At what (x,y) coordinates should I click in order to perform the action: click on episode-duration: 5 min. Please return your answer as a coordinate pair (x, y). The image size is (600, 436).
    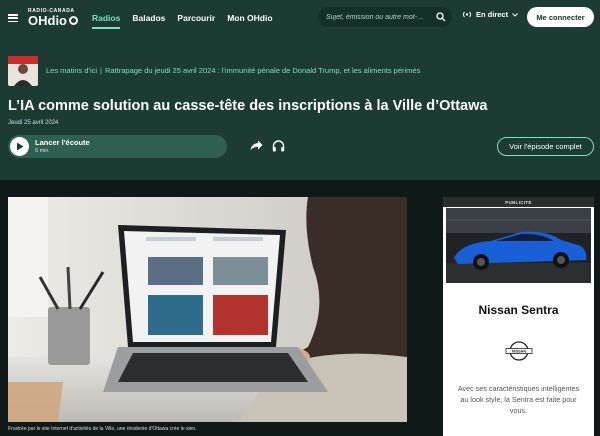
    Looking at the image, I should click on (42, 150).